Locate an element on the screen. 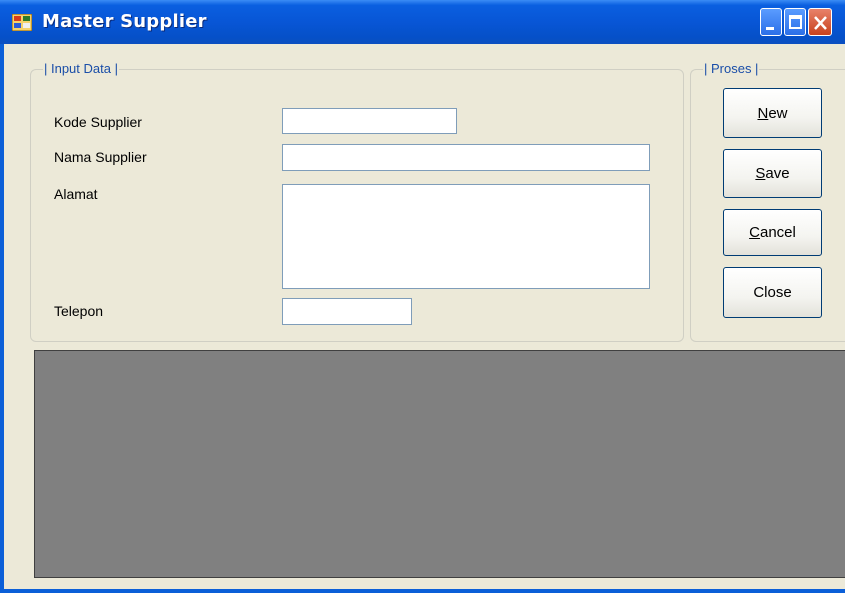  kode-supplier-label: Kode Supplier is located at coordinates (98, 122).